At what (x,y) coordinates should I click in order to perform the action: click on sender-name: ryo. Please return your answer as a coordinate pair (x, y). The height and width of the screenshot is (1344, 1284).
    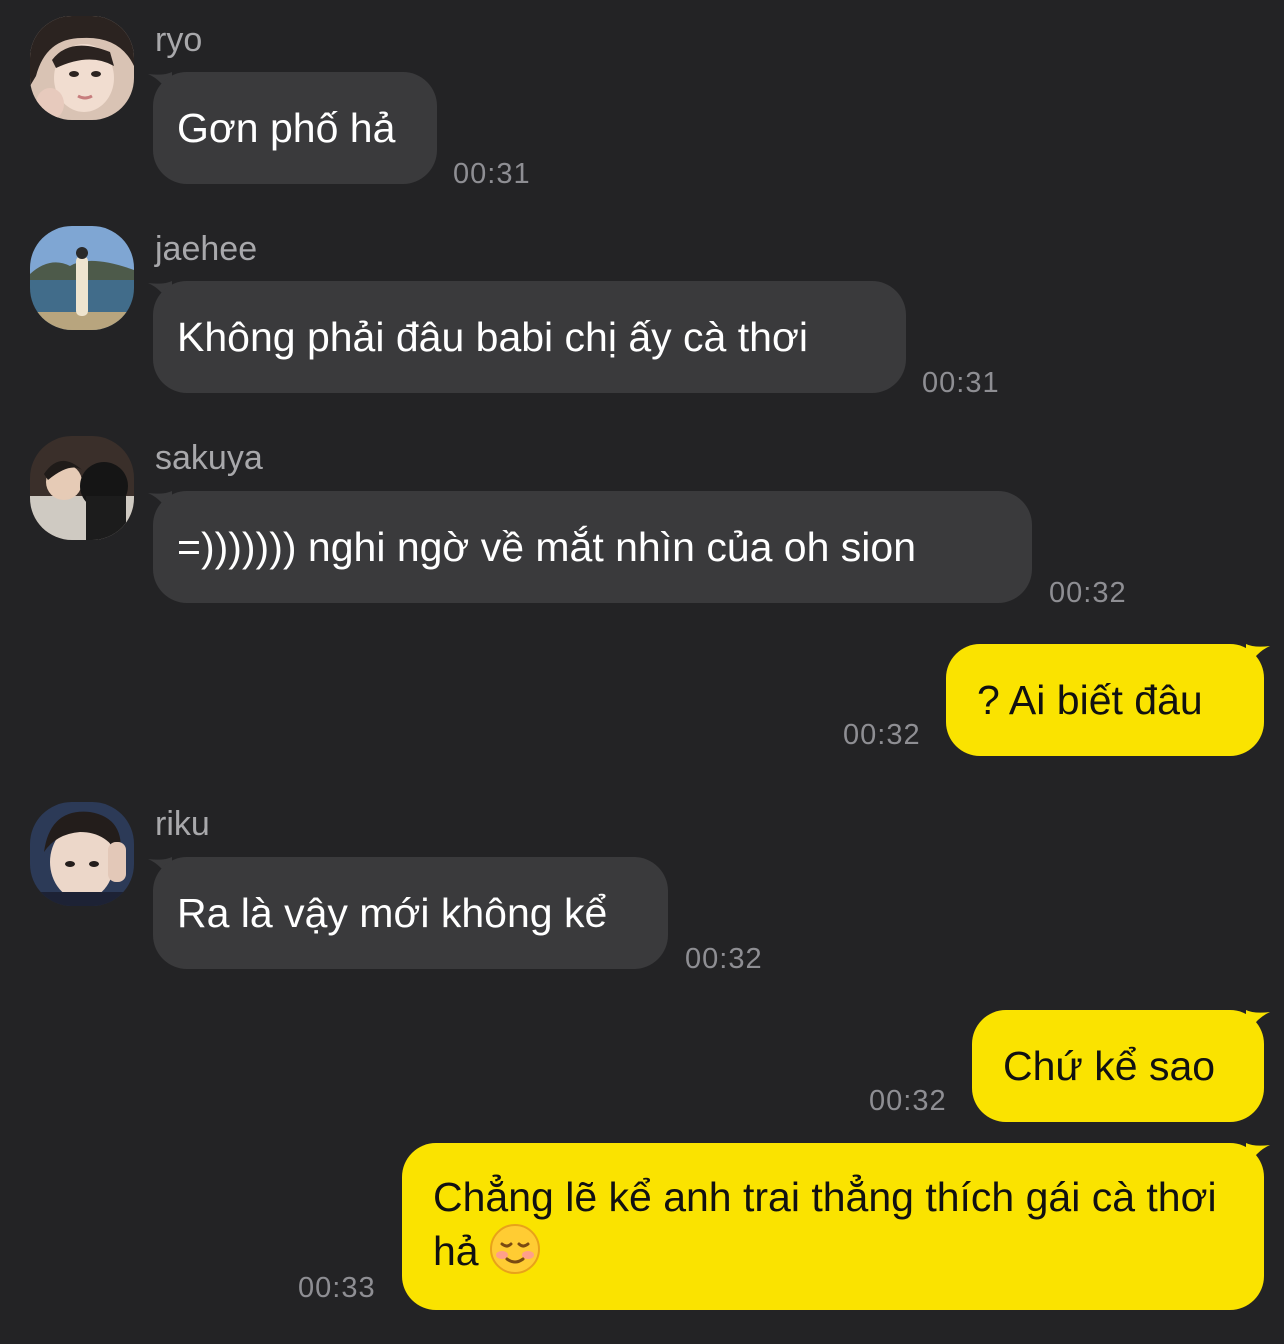
    Looking at the image, I should click on (179, 40).